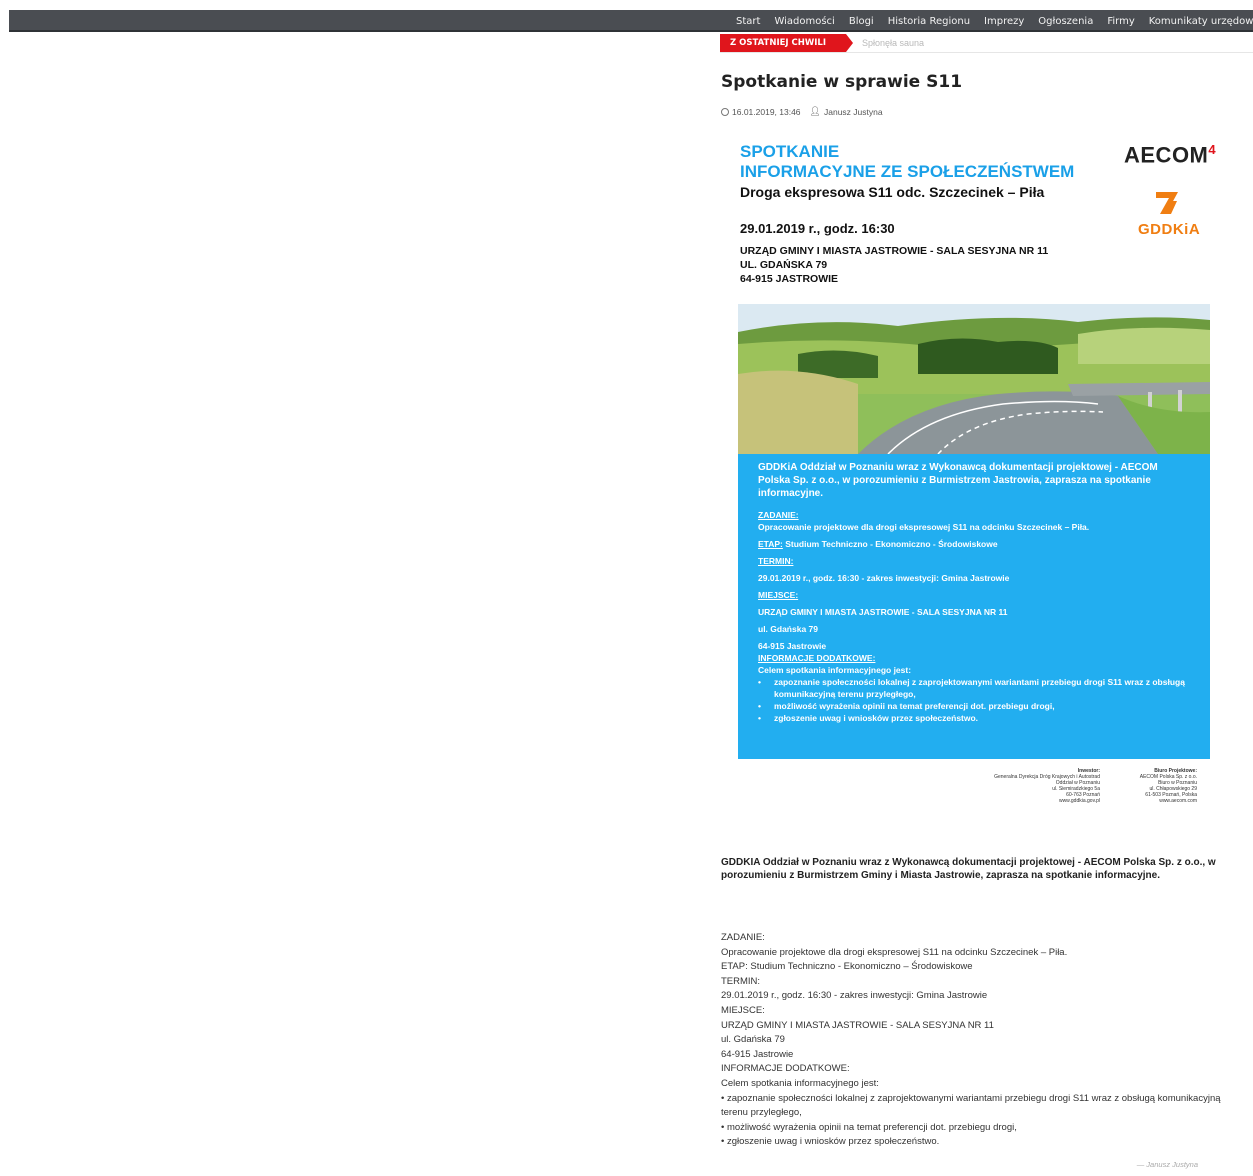  Describe the element at coordinates (748, 21) in the screenshot. I see `nav-item-start: Start` at that location.